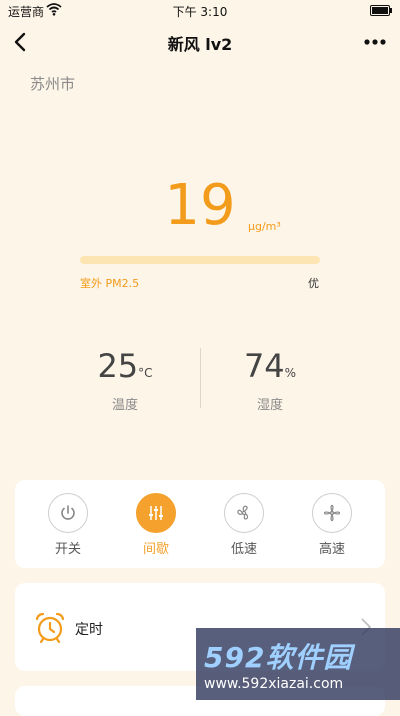 The height and width of the screenshot is (716, 400). I want to click on watermark-logo: 592软件园 www.592xiazai.com, so click(298, 664).